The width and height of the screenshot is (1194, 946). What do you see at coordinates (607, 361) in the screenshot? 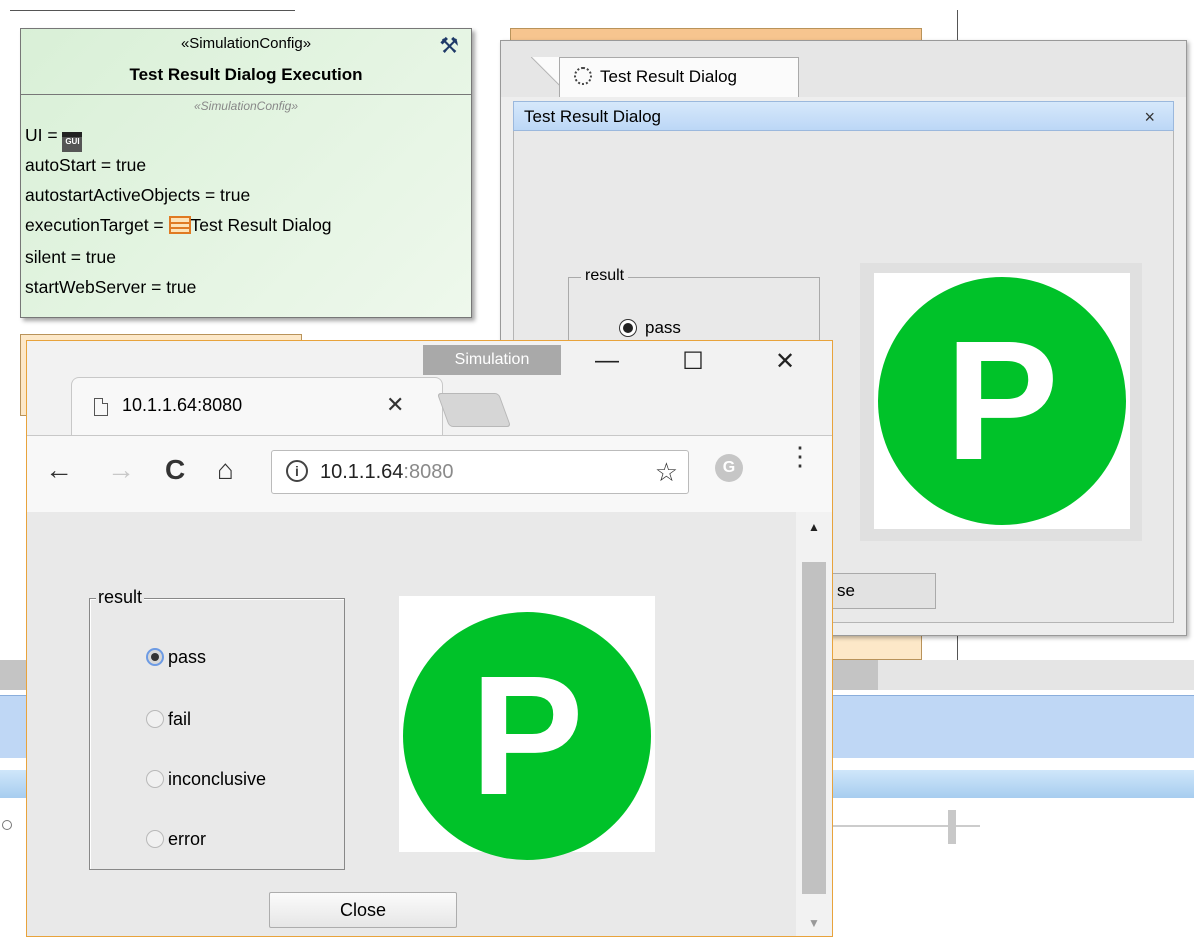
I see `minimize-button: —` at bounding box center [607, 361].